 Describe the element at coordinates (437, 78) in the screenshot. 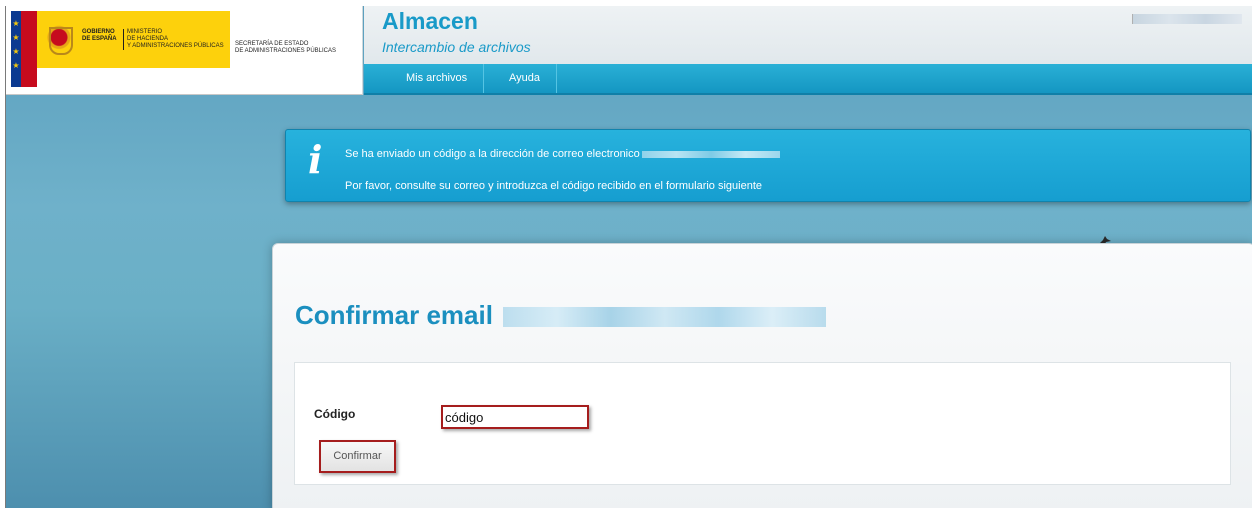

I see `nav-mis-archivos: Mis archivos` at that location.